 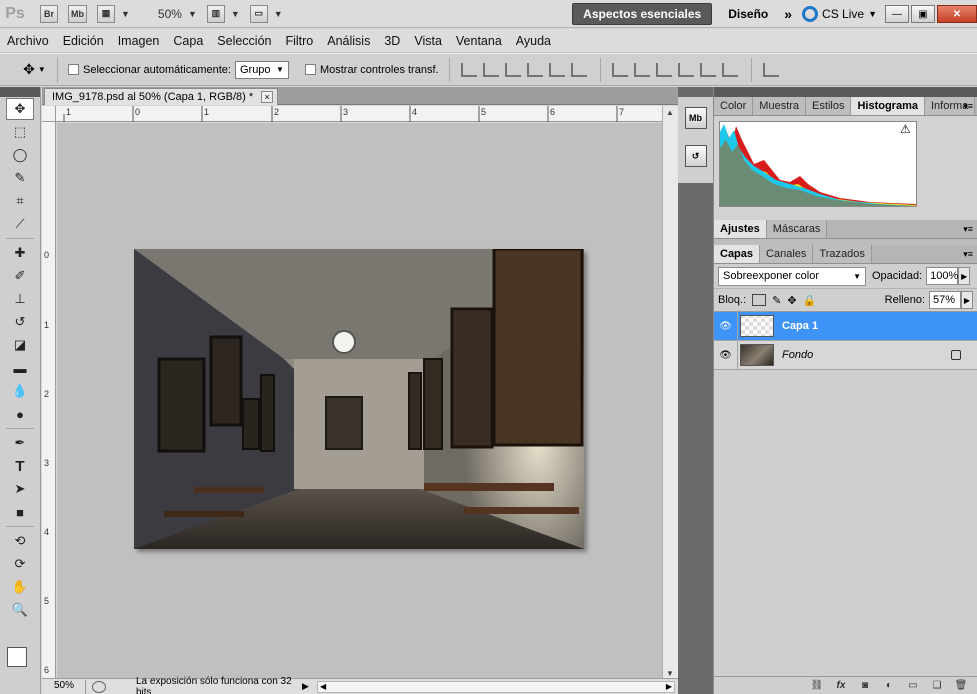 I want to click on menu-filtro: Filtro, so click(x=299, y=41).